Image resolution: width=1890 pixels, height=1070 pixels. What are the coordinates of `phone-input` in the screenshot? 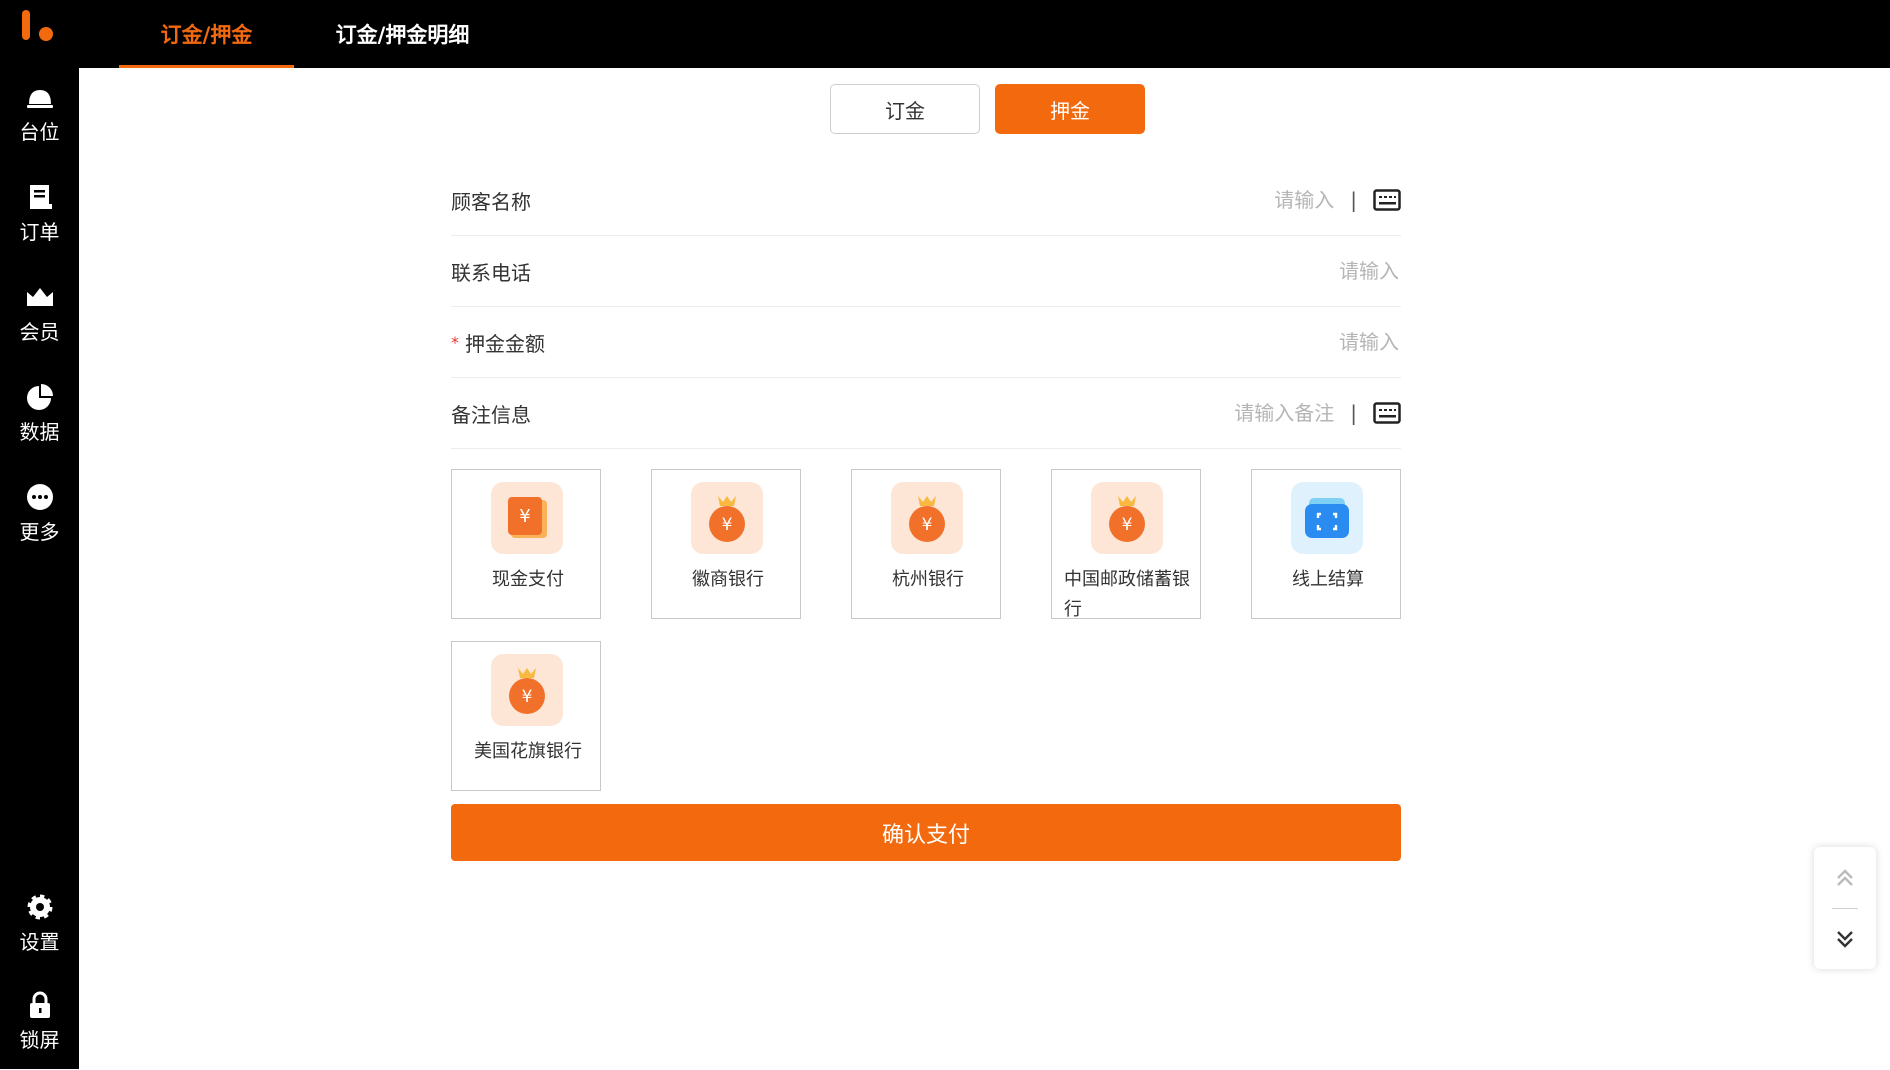 It's located at (1189, 271).